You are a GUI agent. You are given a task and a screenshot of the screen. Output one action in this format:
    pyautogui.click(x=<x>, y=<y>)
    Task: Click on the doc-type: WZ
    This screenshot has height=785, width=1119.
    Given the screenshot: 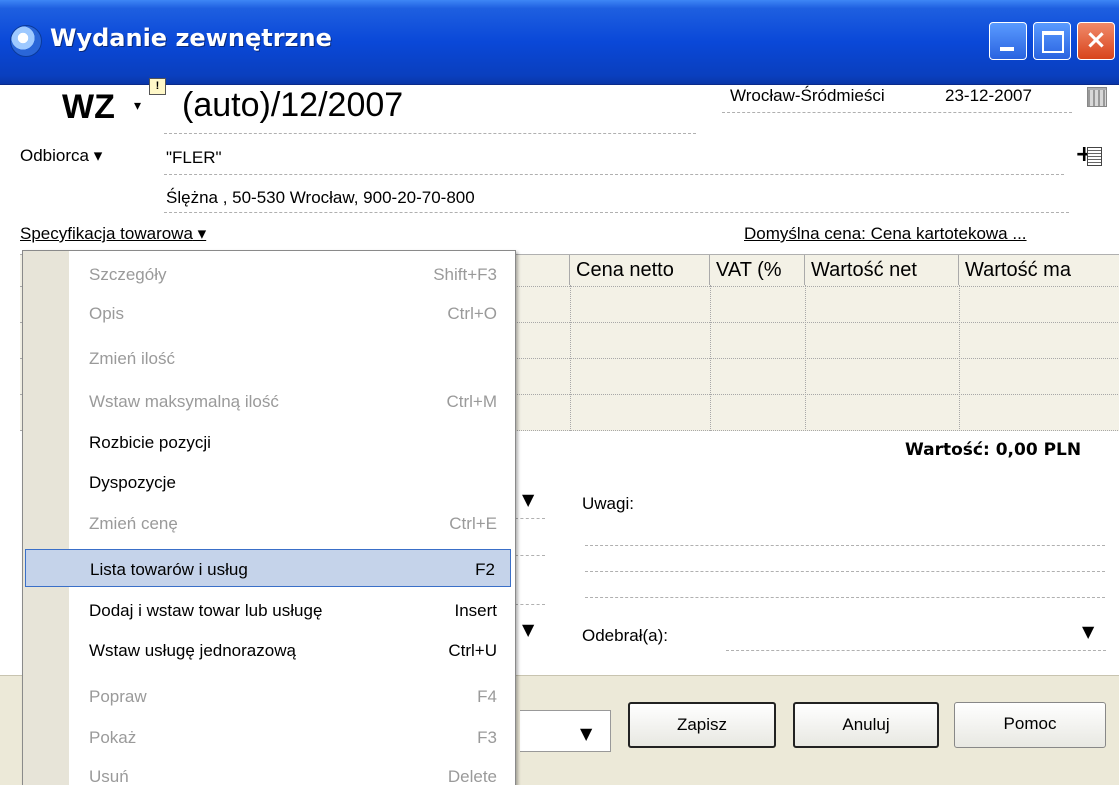 What is the action you would take?
    pyautogui.click(x=88, y=107)
    